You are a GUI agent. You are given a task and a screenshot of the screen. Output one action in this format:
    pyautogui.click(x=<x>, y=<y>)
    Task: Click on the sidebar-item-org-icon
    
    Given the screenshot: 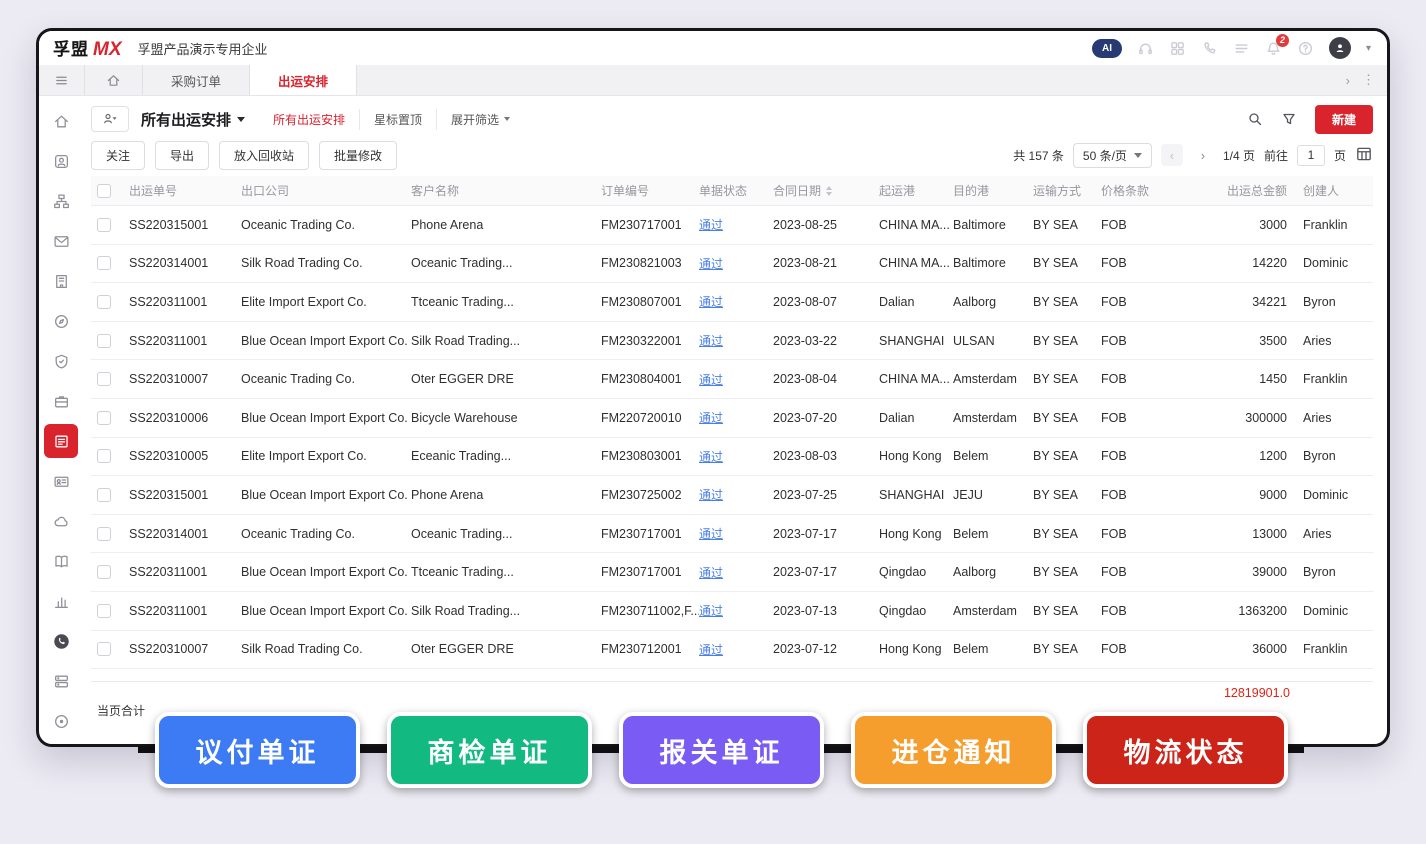 What is the action you would take?
    pyautogui.click(x=61, y=201)
    